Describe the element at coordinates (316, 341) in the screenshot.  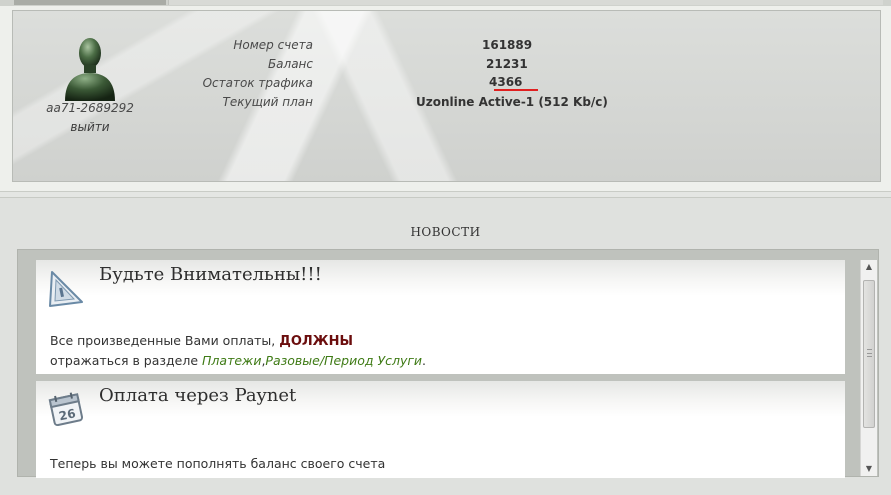
I see `news-text-emphasis: ДОЛЖНЫ` at that location.